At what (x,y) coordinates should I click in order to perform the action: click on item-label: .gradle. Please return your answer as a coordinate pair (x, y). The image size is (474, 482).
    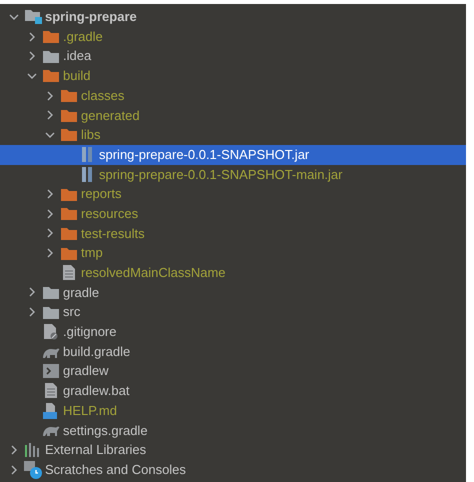
    Looking at the image, I should click on (83, 37).